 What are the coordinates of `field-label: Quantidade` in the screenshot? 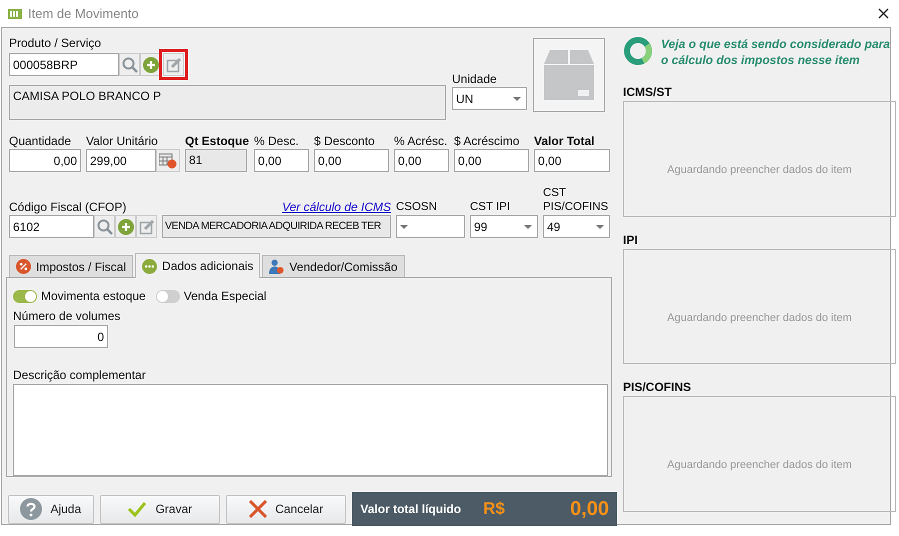 It's located at (40, 141).